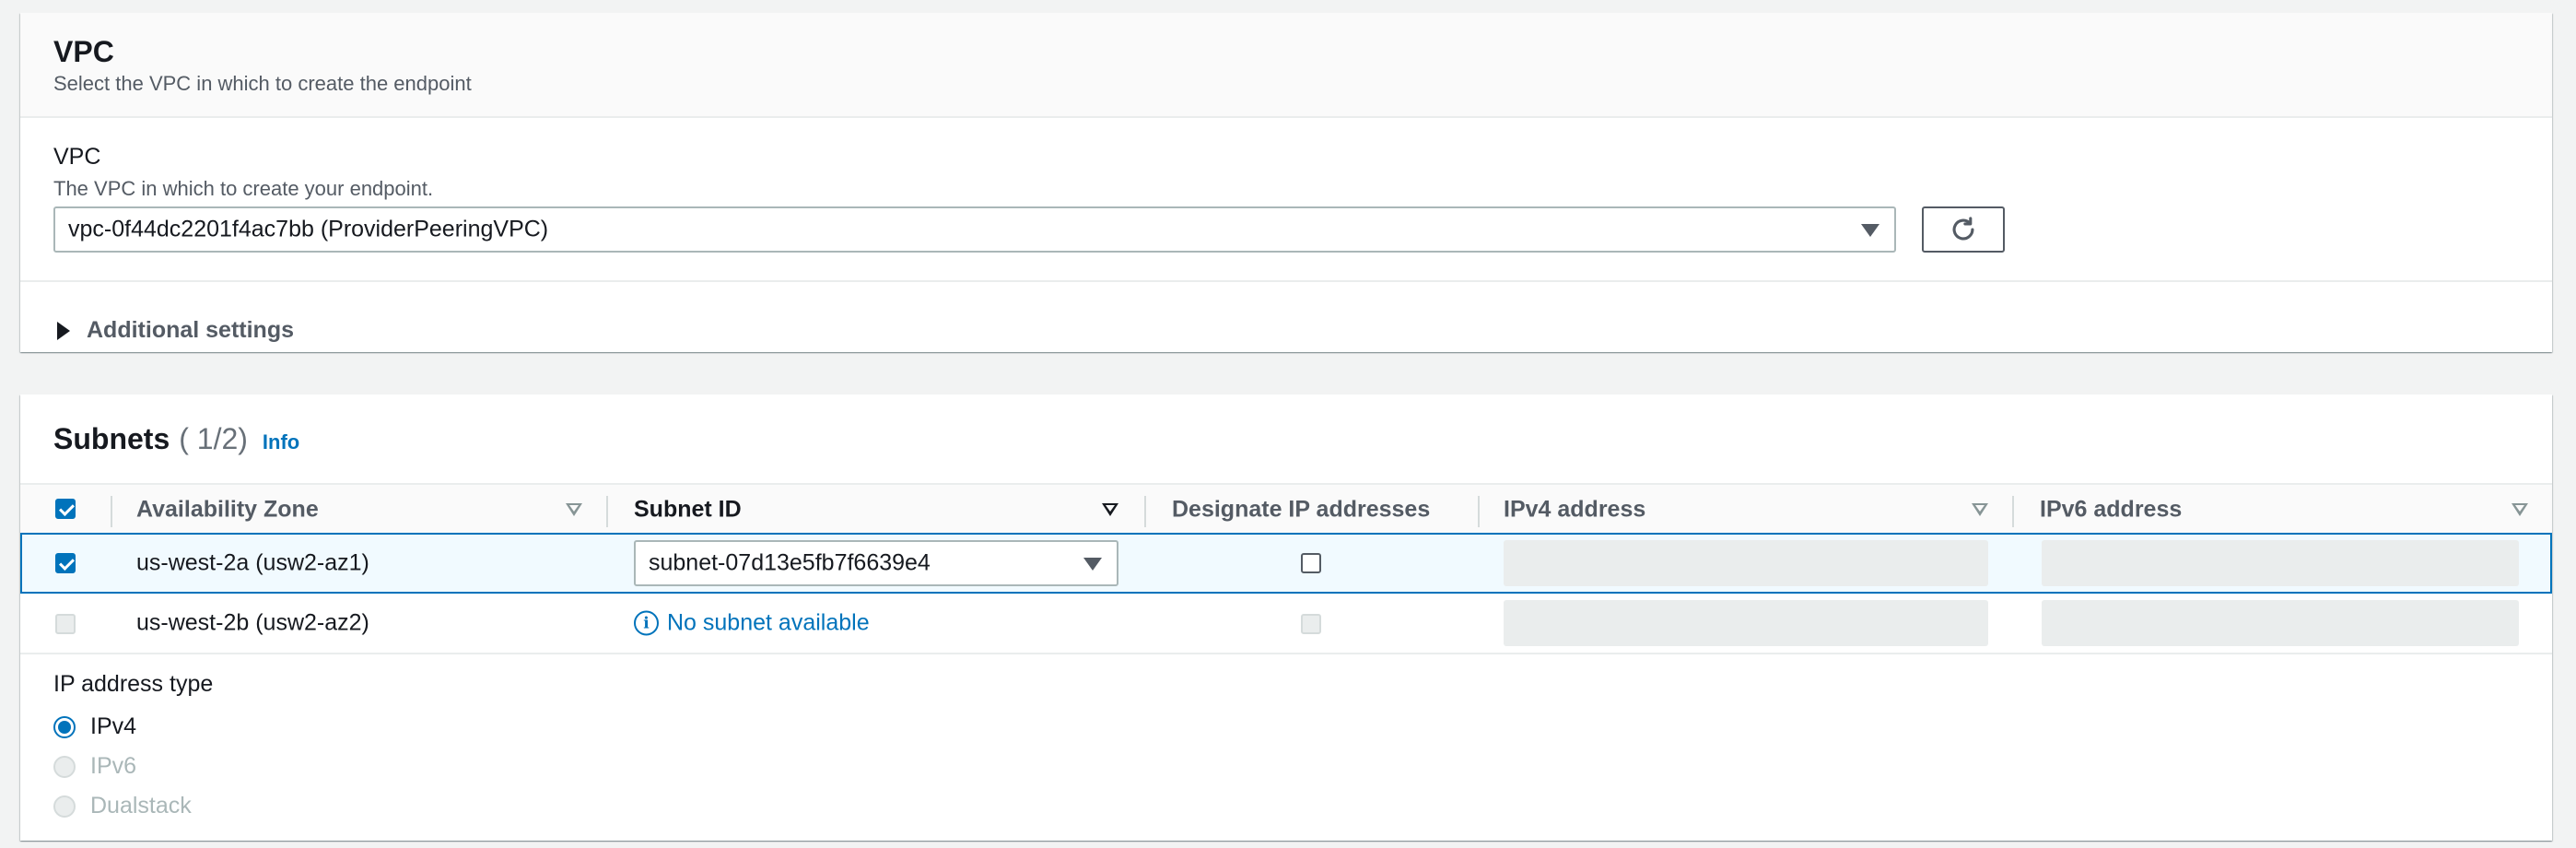  I want to click on designate-ip-checkbox, so click(1311, 563).